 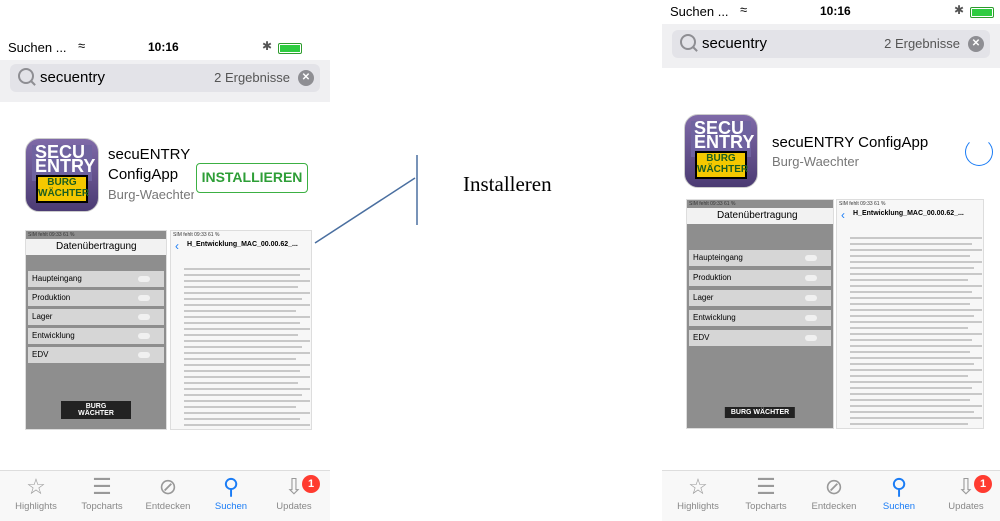 I want to click on app-name-line1: secuENTRY, so click(x=149, y=154).